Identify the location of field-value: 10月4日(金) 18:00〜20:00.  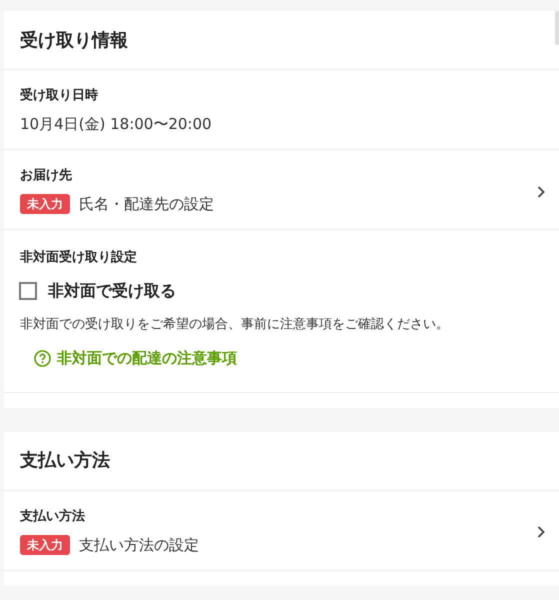
(116, 124).